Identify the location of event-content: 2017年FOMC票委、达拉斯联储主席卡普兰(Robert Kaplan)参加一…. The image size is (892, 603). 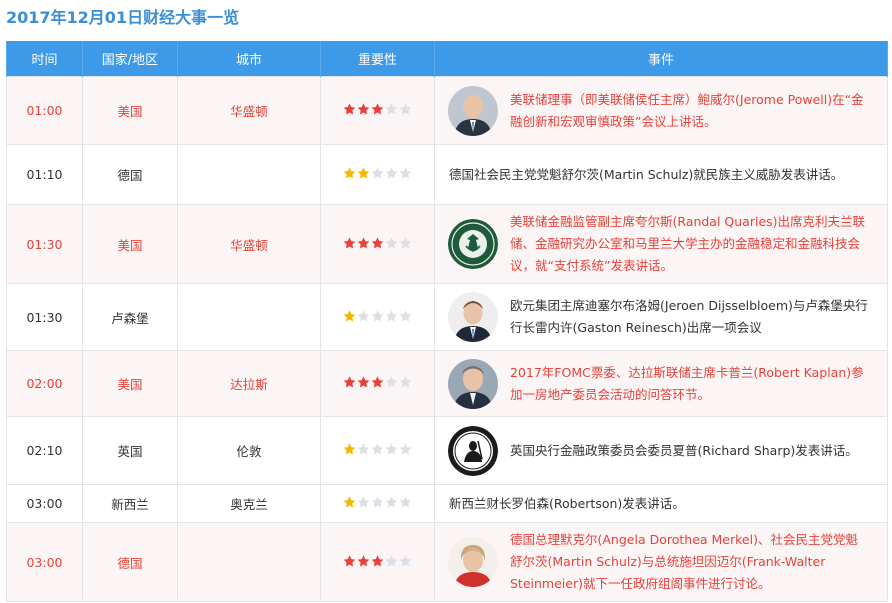
(661, 383).